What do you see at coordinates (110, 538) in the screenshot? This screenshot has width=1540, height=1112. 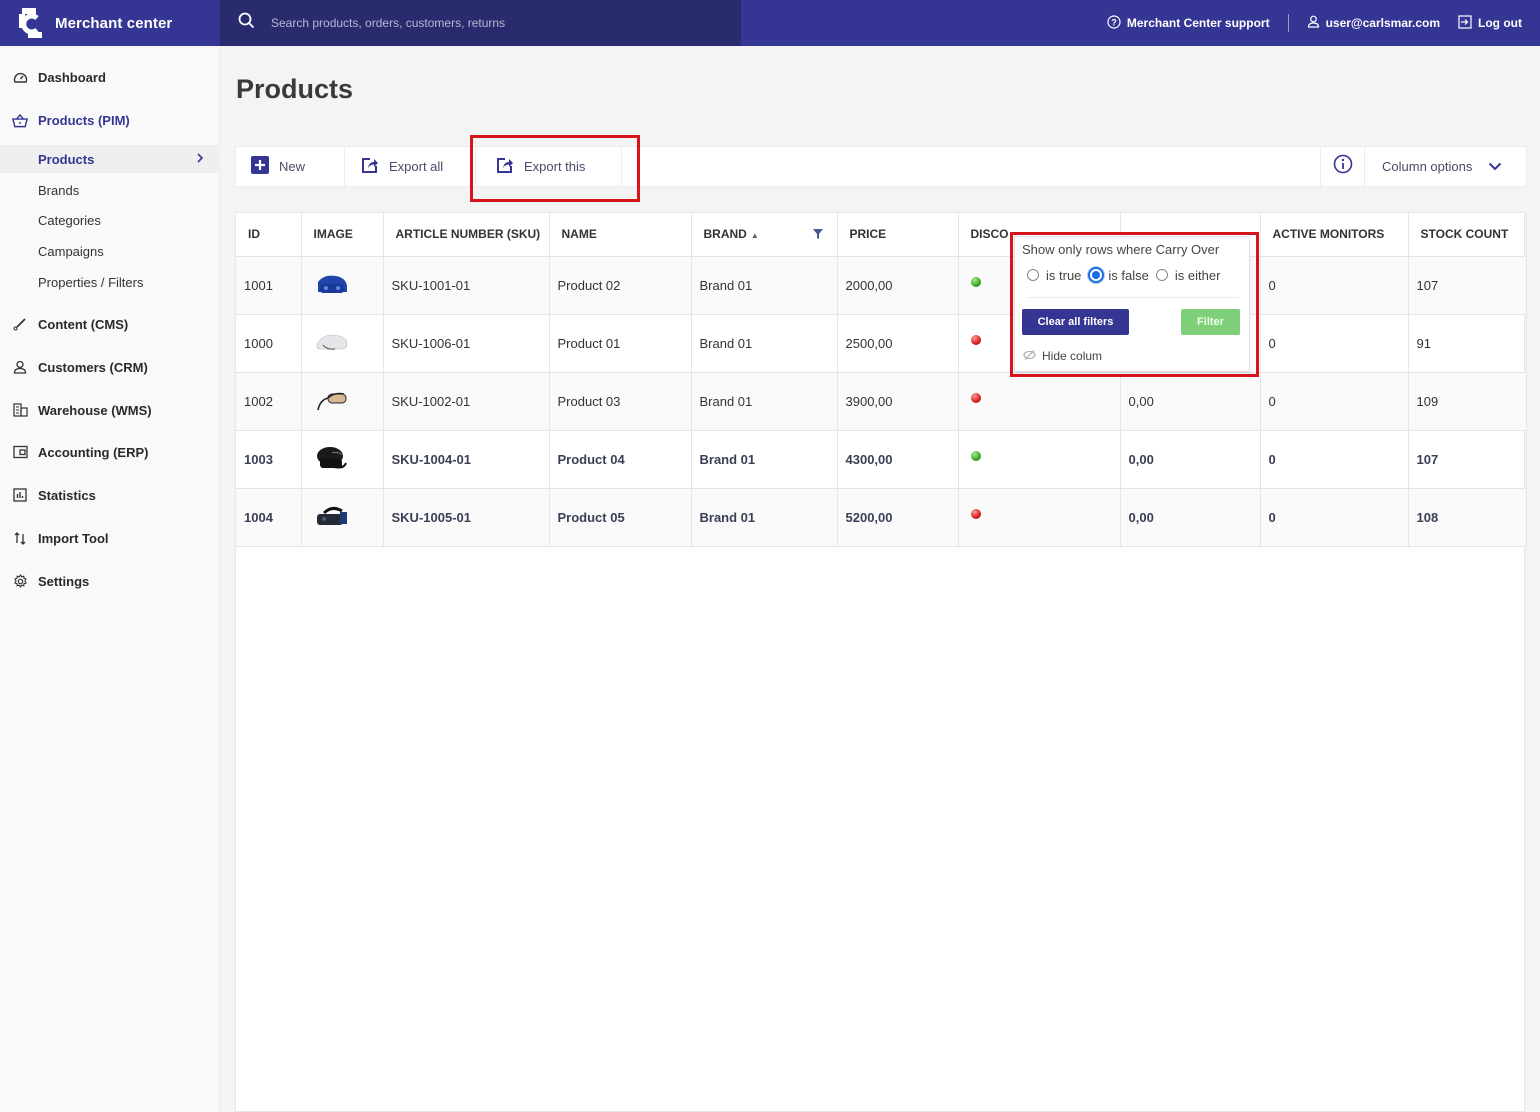 I see `sidebar-item-import-tool: Import Tool` at bounding box center [110, 538].